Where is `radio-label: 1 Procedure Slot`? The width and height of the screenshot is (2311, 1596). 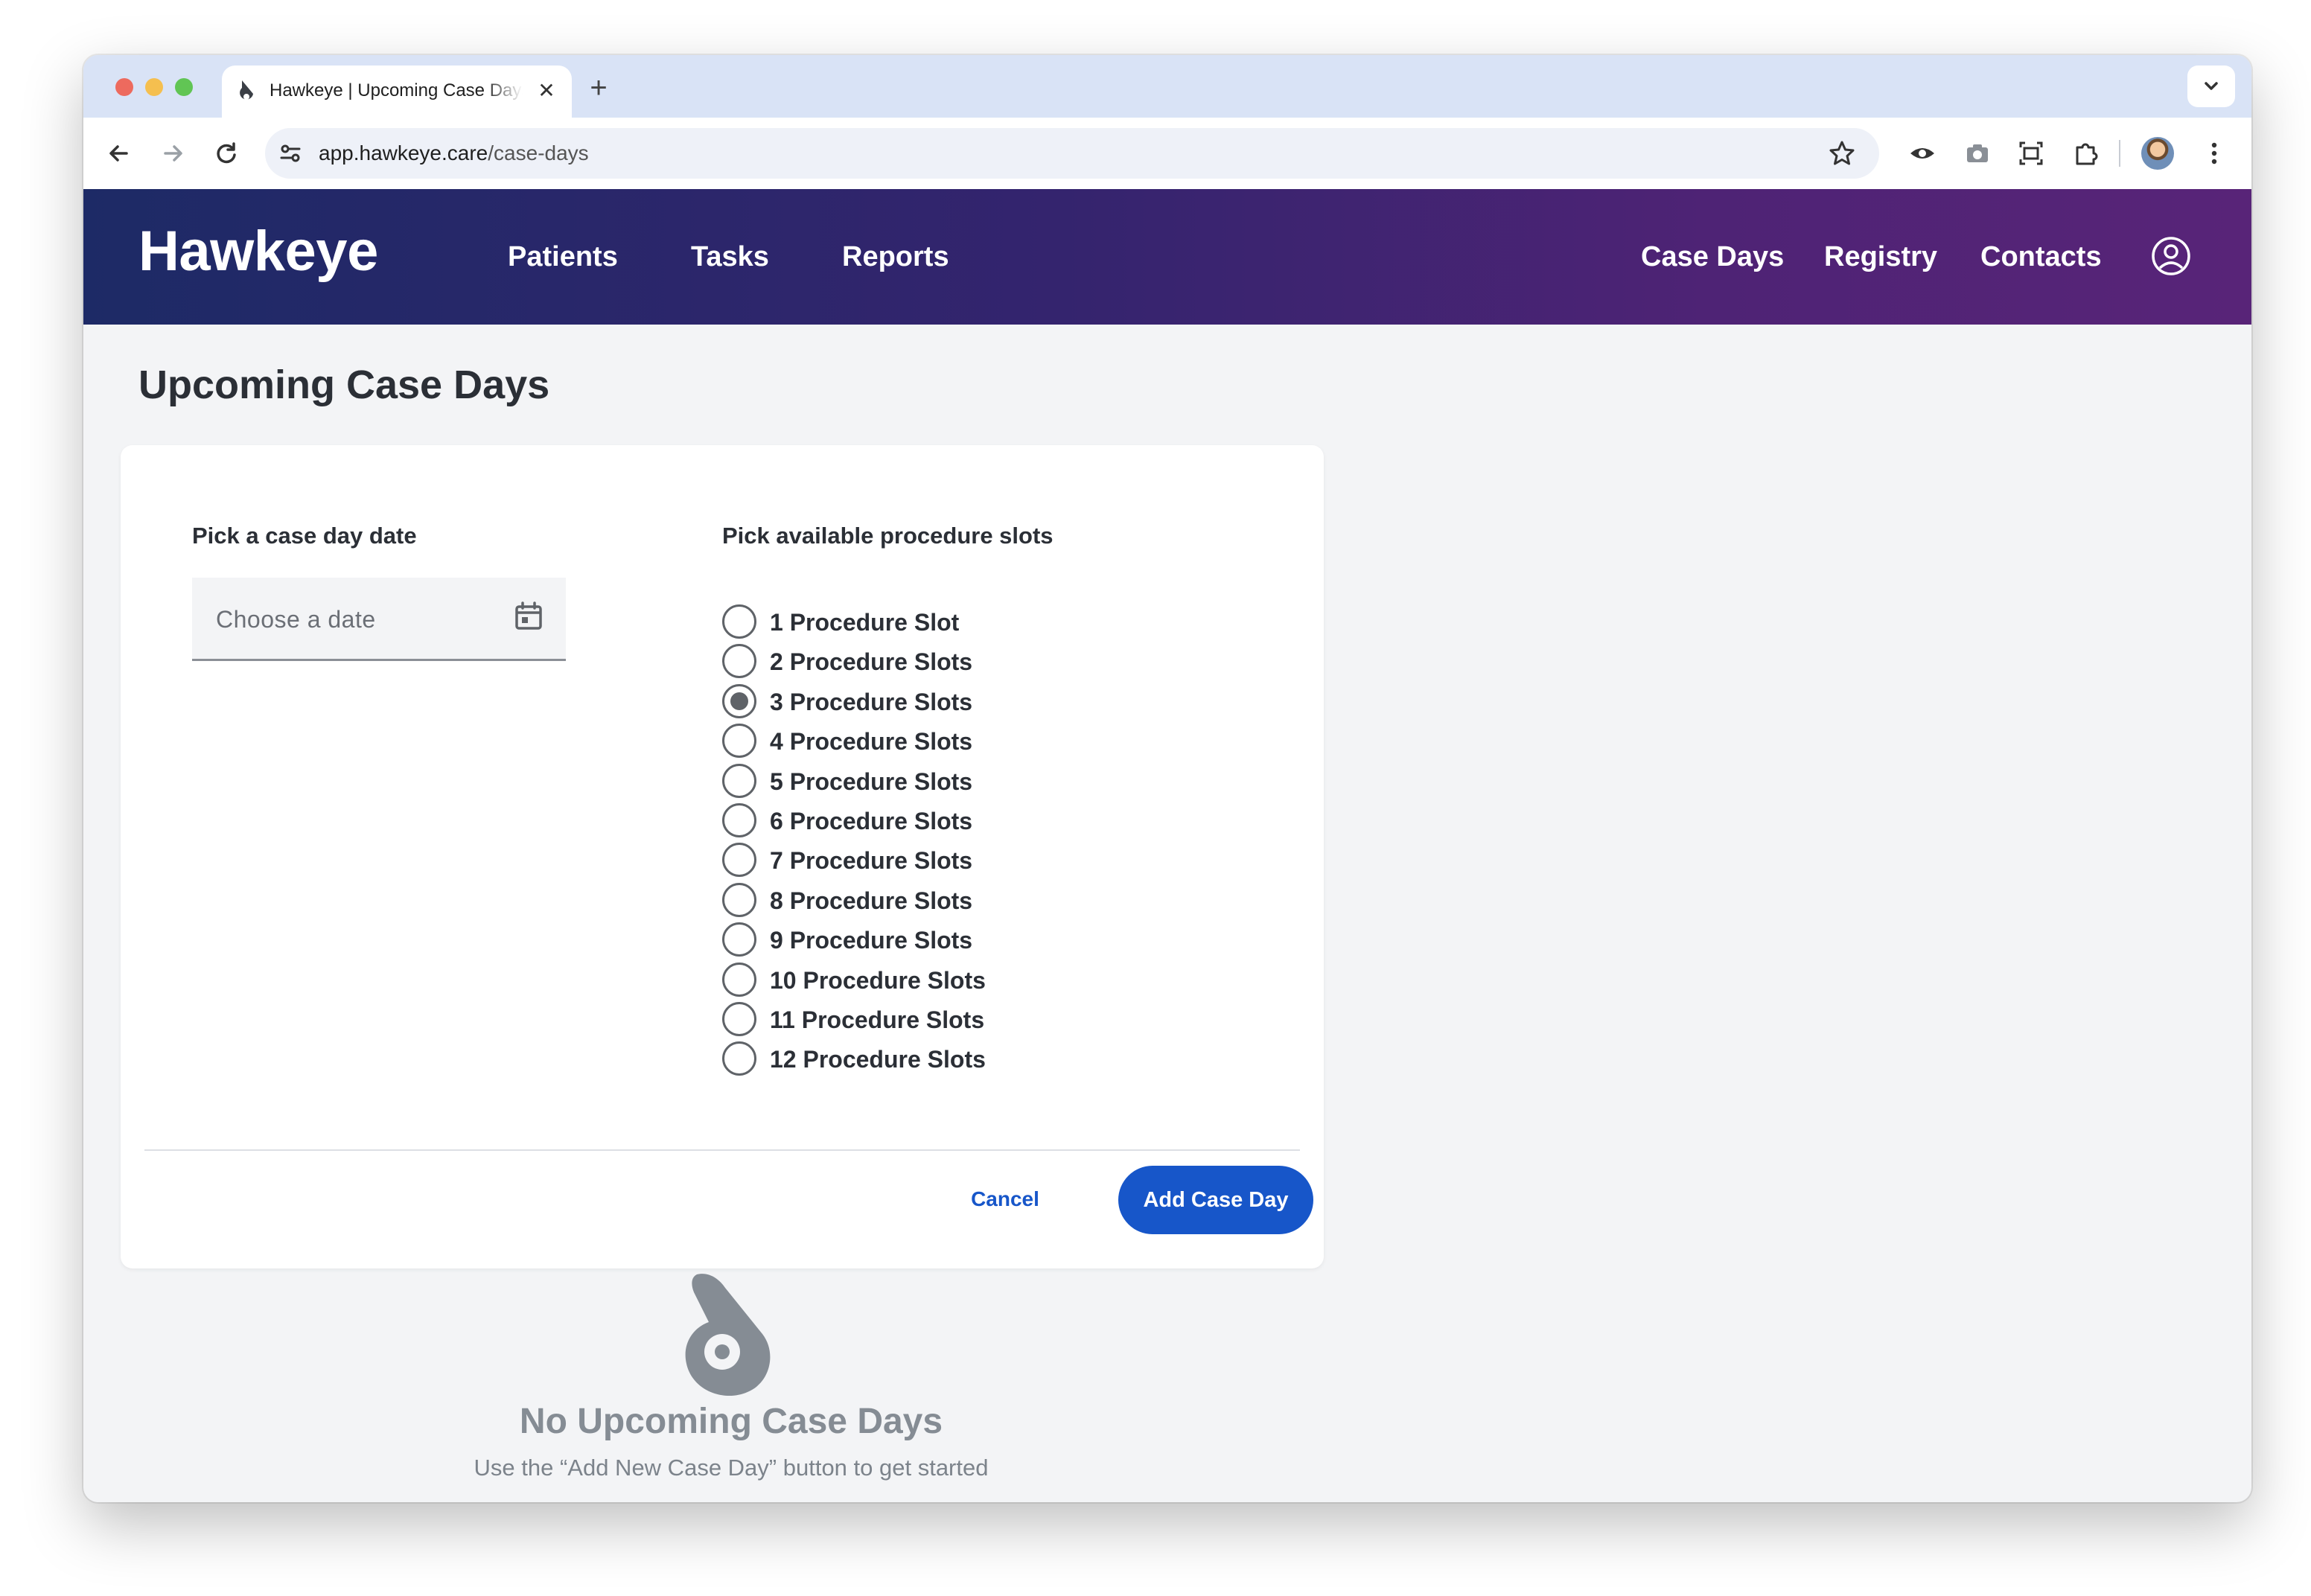
radio-label: 1 Procedure Slot is located at coordinates (865, 622).